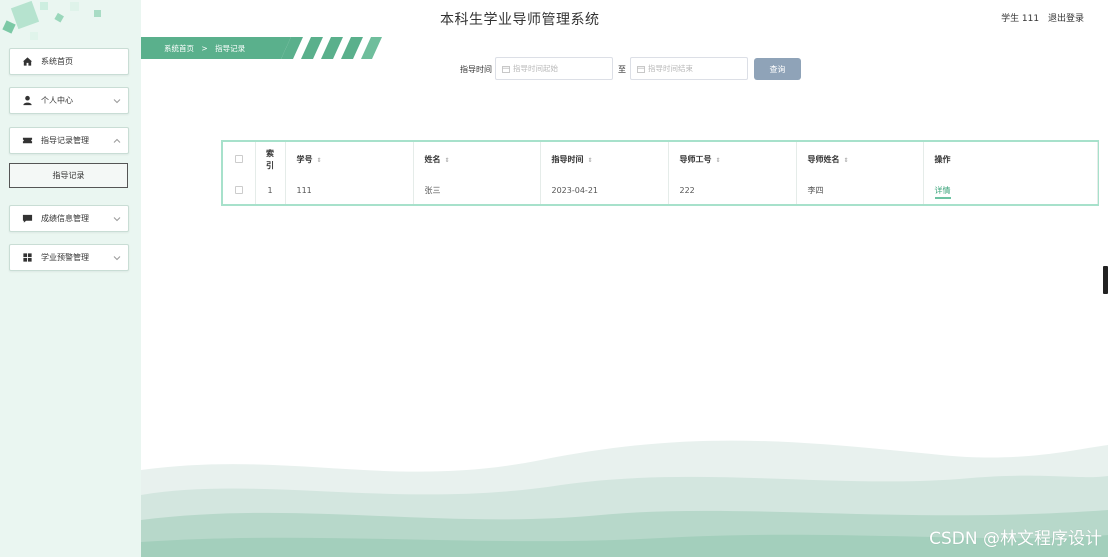  What do you see at coordinates (57, 61) in the screenshot?
I see `sidebar-item-label: 系统首页` at bounding box center [57, 61].